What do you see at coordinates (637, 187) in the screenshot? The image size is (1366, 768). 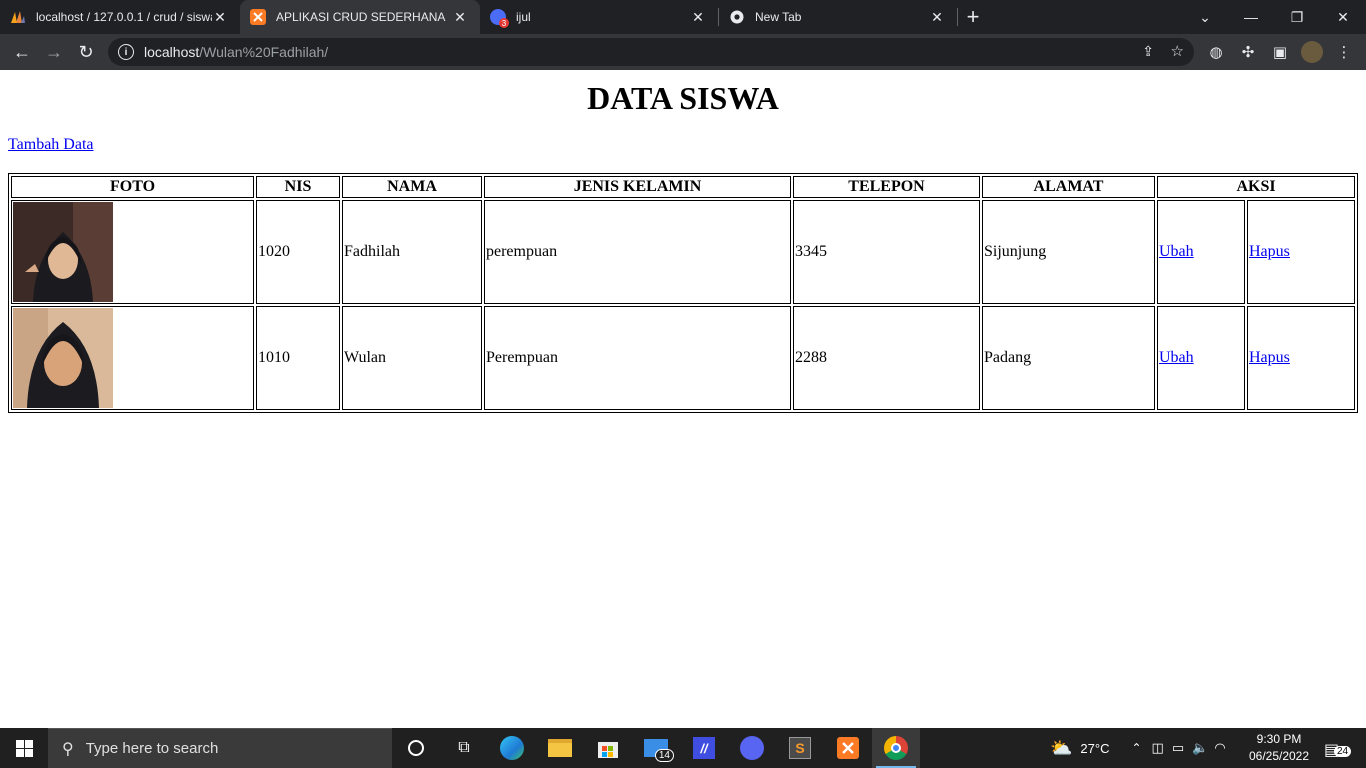 I see `header-jenis-kelamin: JENIS KELAMIN` at bounding box center [637, 187].